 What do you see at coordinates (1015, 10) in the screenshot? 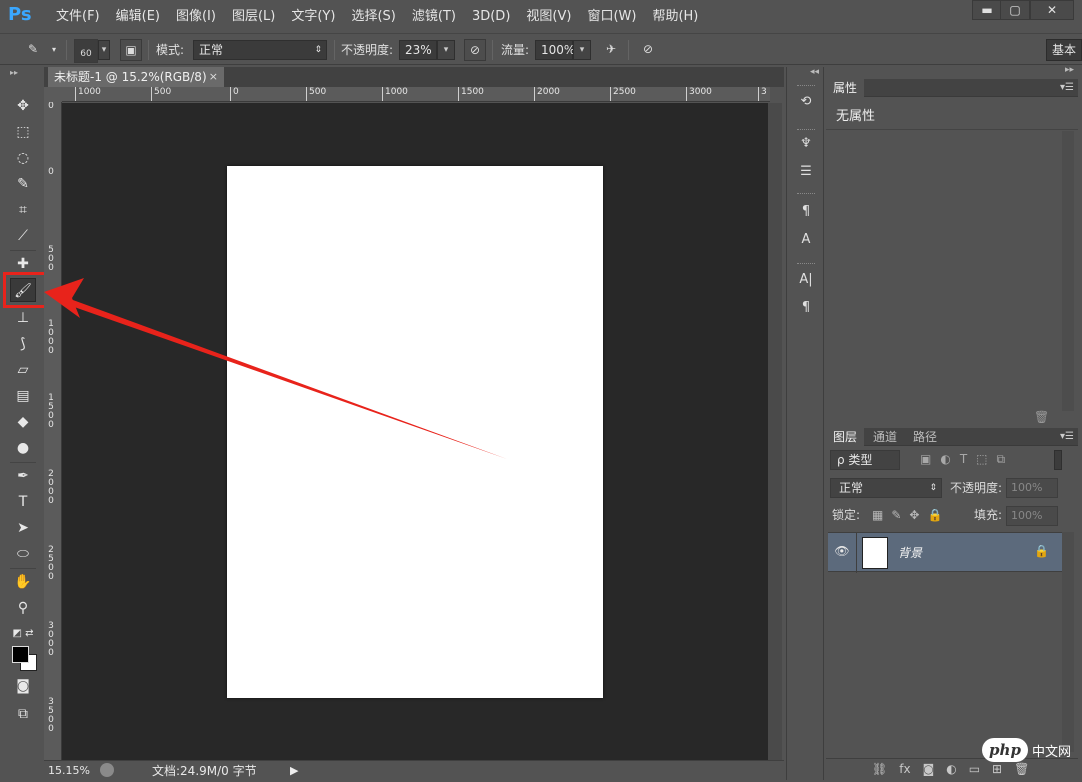
I see `maximize-button: ▢` at bounding box center [1015, 10].